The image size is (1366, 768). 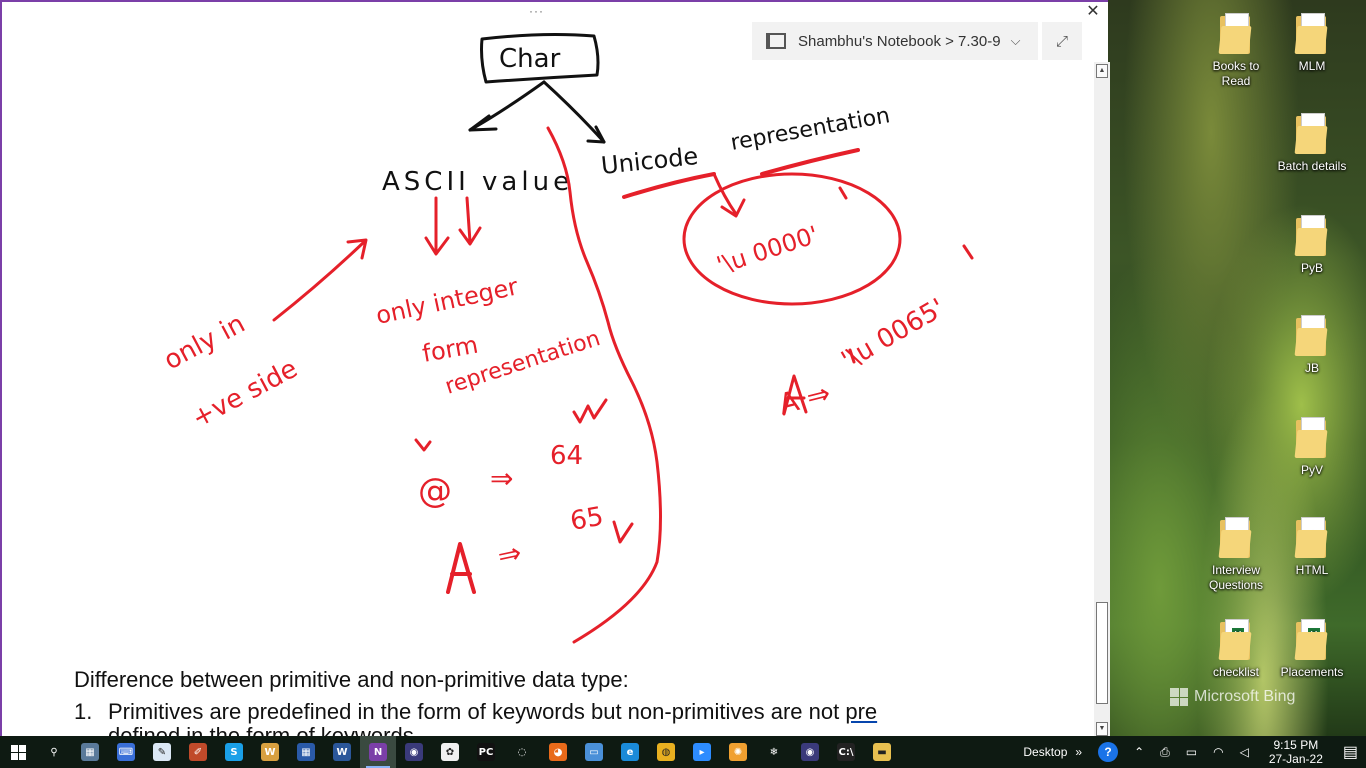 I want to click on microsoft-logo-icon, so click(x=1179, y=697).